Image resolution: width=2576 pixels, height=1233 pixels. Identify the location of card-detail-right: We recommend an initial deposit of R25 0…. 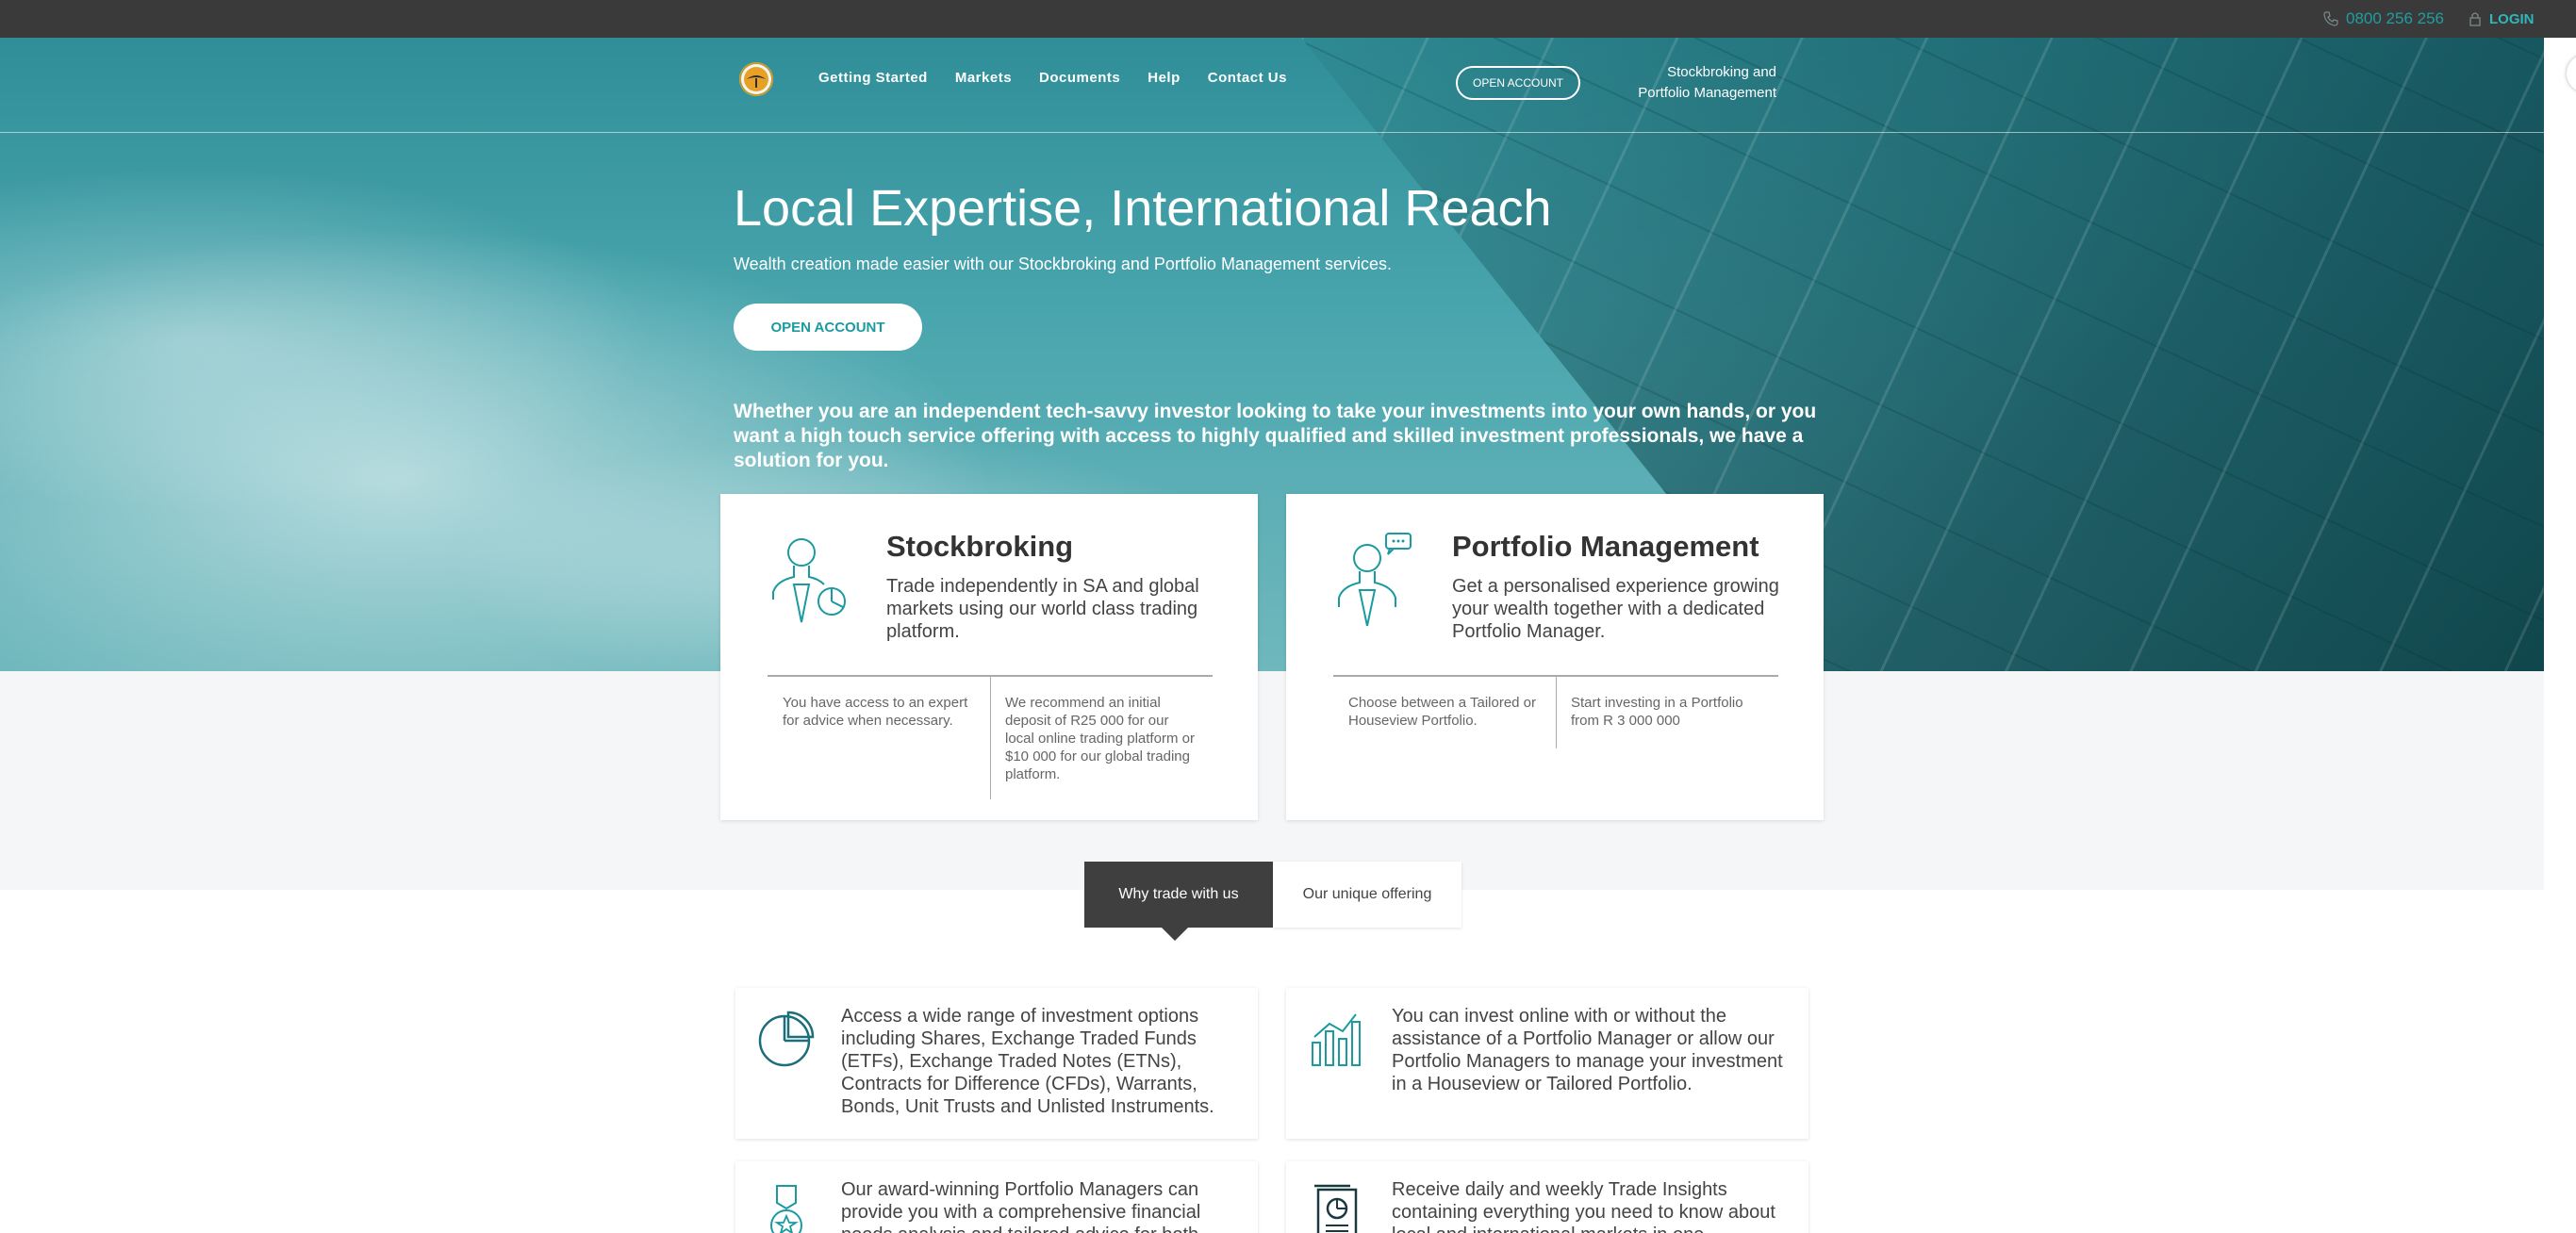
(1100, 738).